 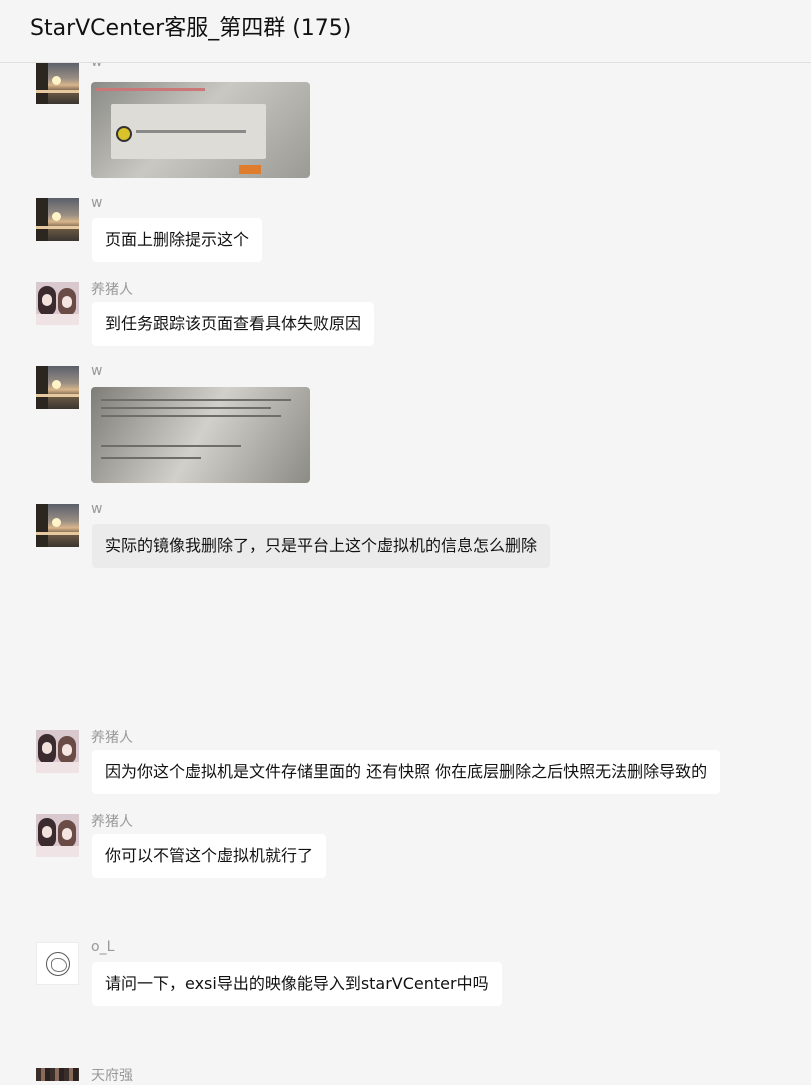 I want to click on message-bubble: 因为你这个虚拟机是文件存储里面的 还有快照 你在底层删除之后快照无法删除导致的, so click(x=406, y=772).